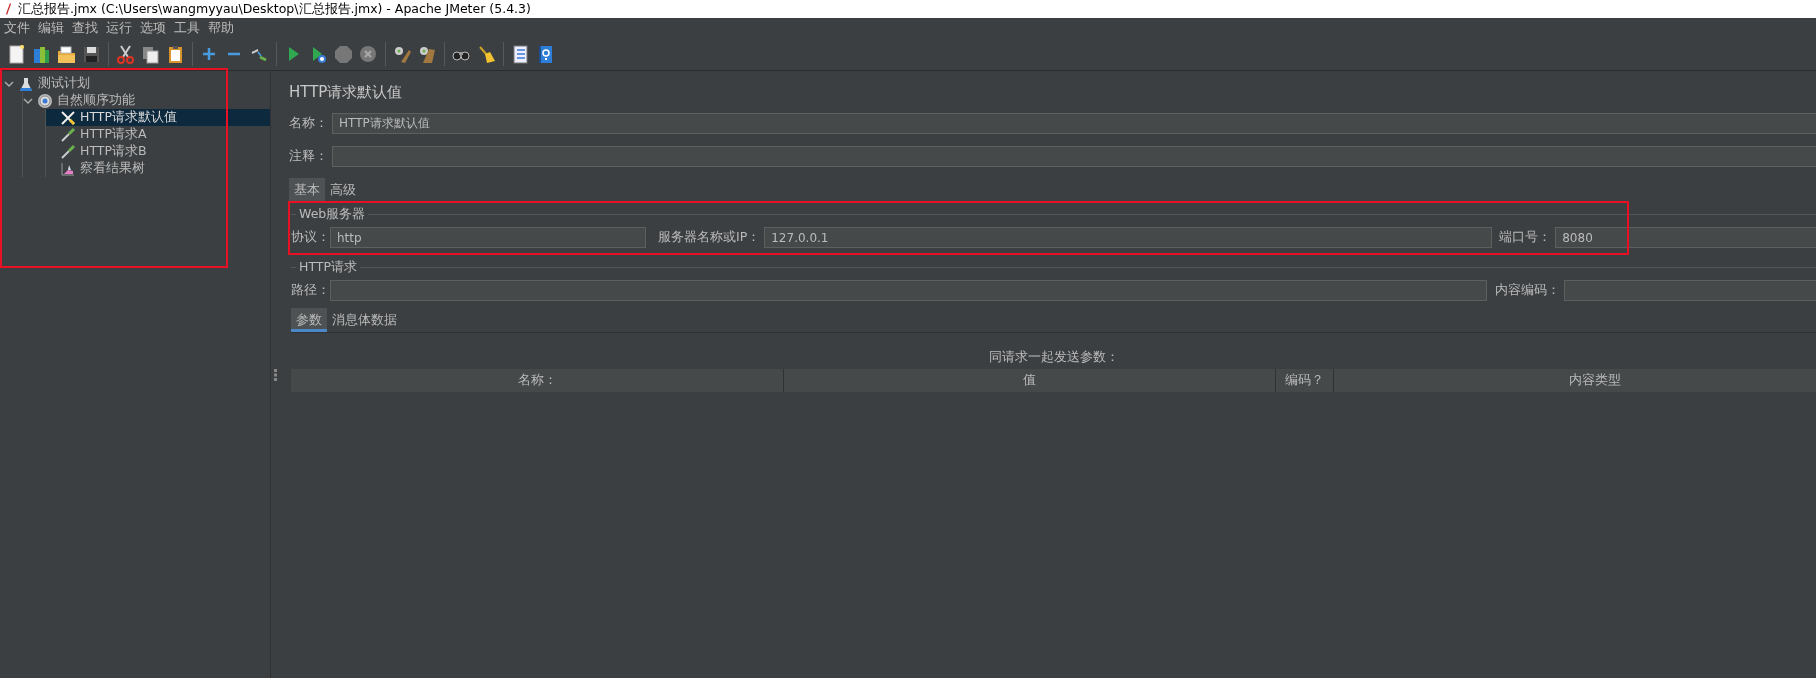  I want to click on menu-item: 文件, so click(17, 28).